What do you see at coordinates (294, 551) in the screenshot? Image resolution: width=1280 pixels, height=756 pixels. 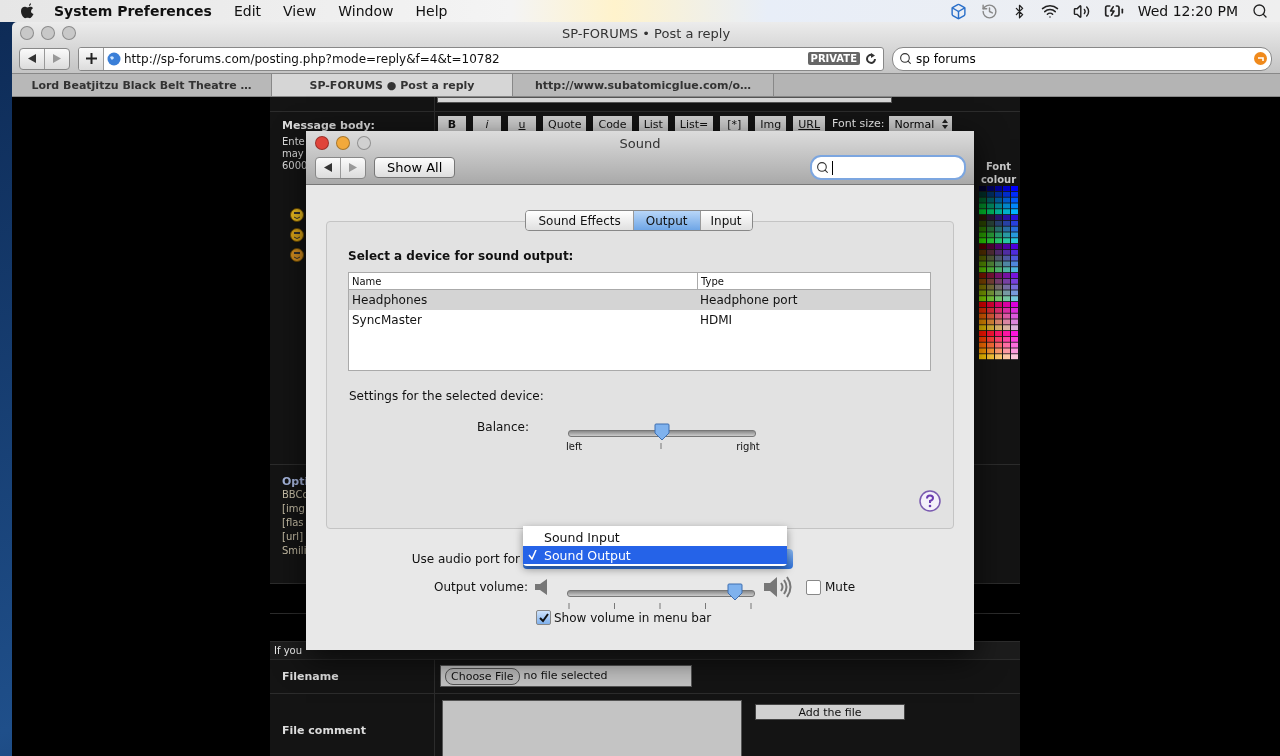 I see `option-text: Smili` at bounding box center [294, 551].